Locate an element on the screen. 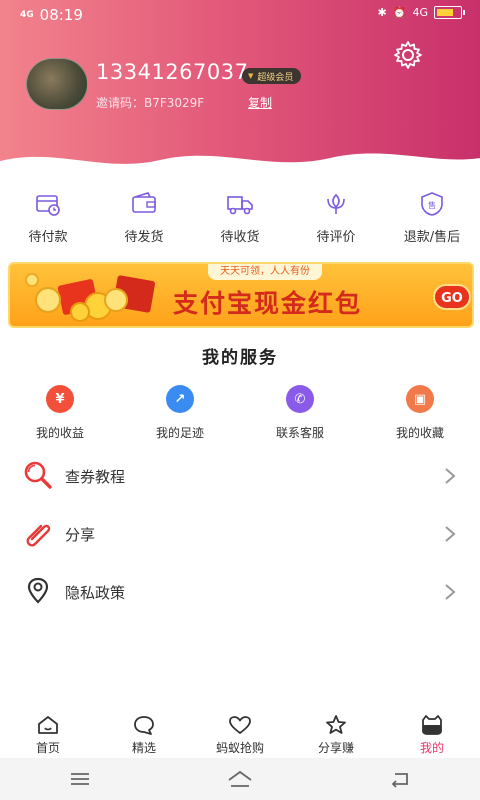 This screenshot has width=480, height=800. services-title: 我的服务 is located at coordinates (240, 358).